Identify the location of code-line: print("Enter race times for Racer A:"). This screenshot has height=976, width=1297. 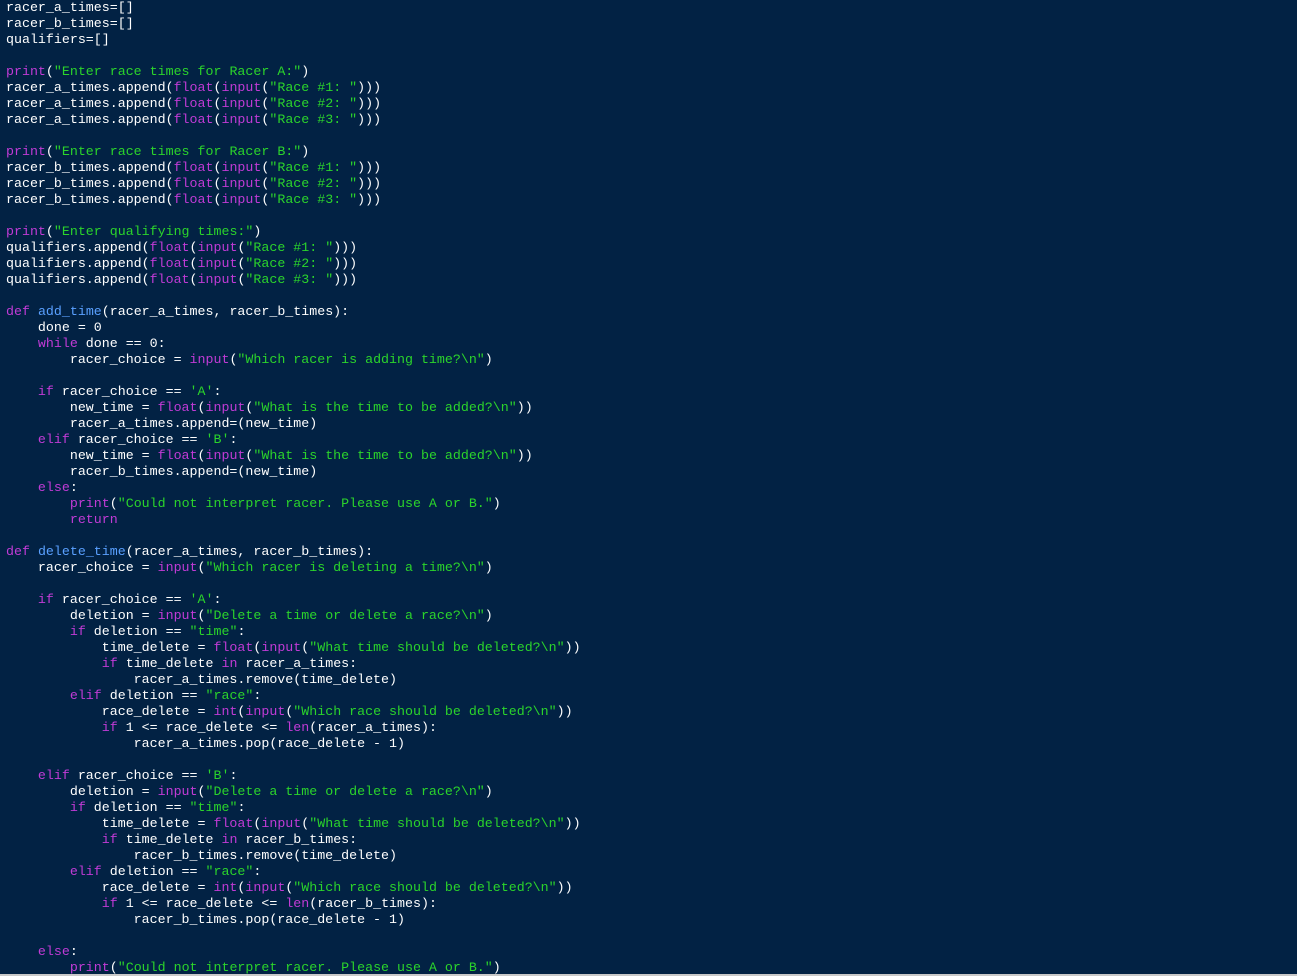
(293, 72).